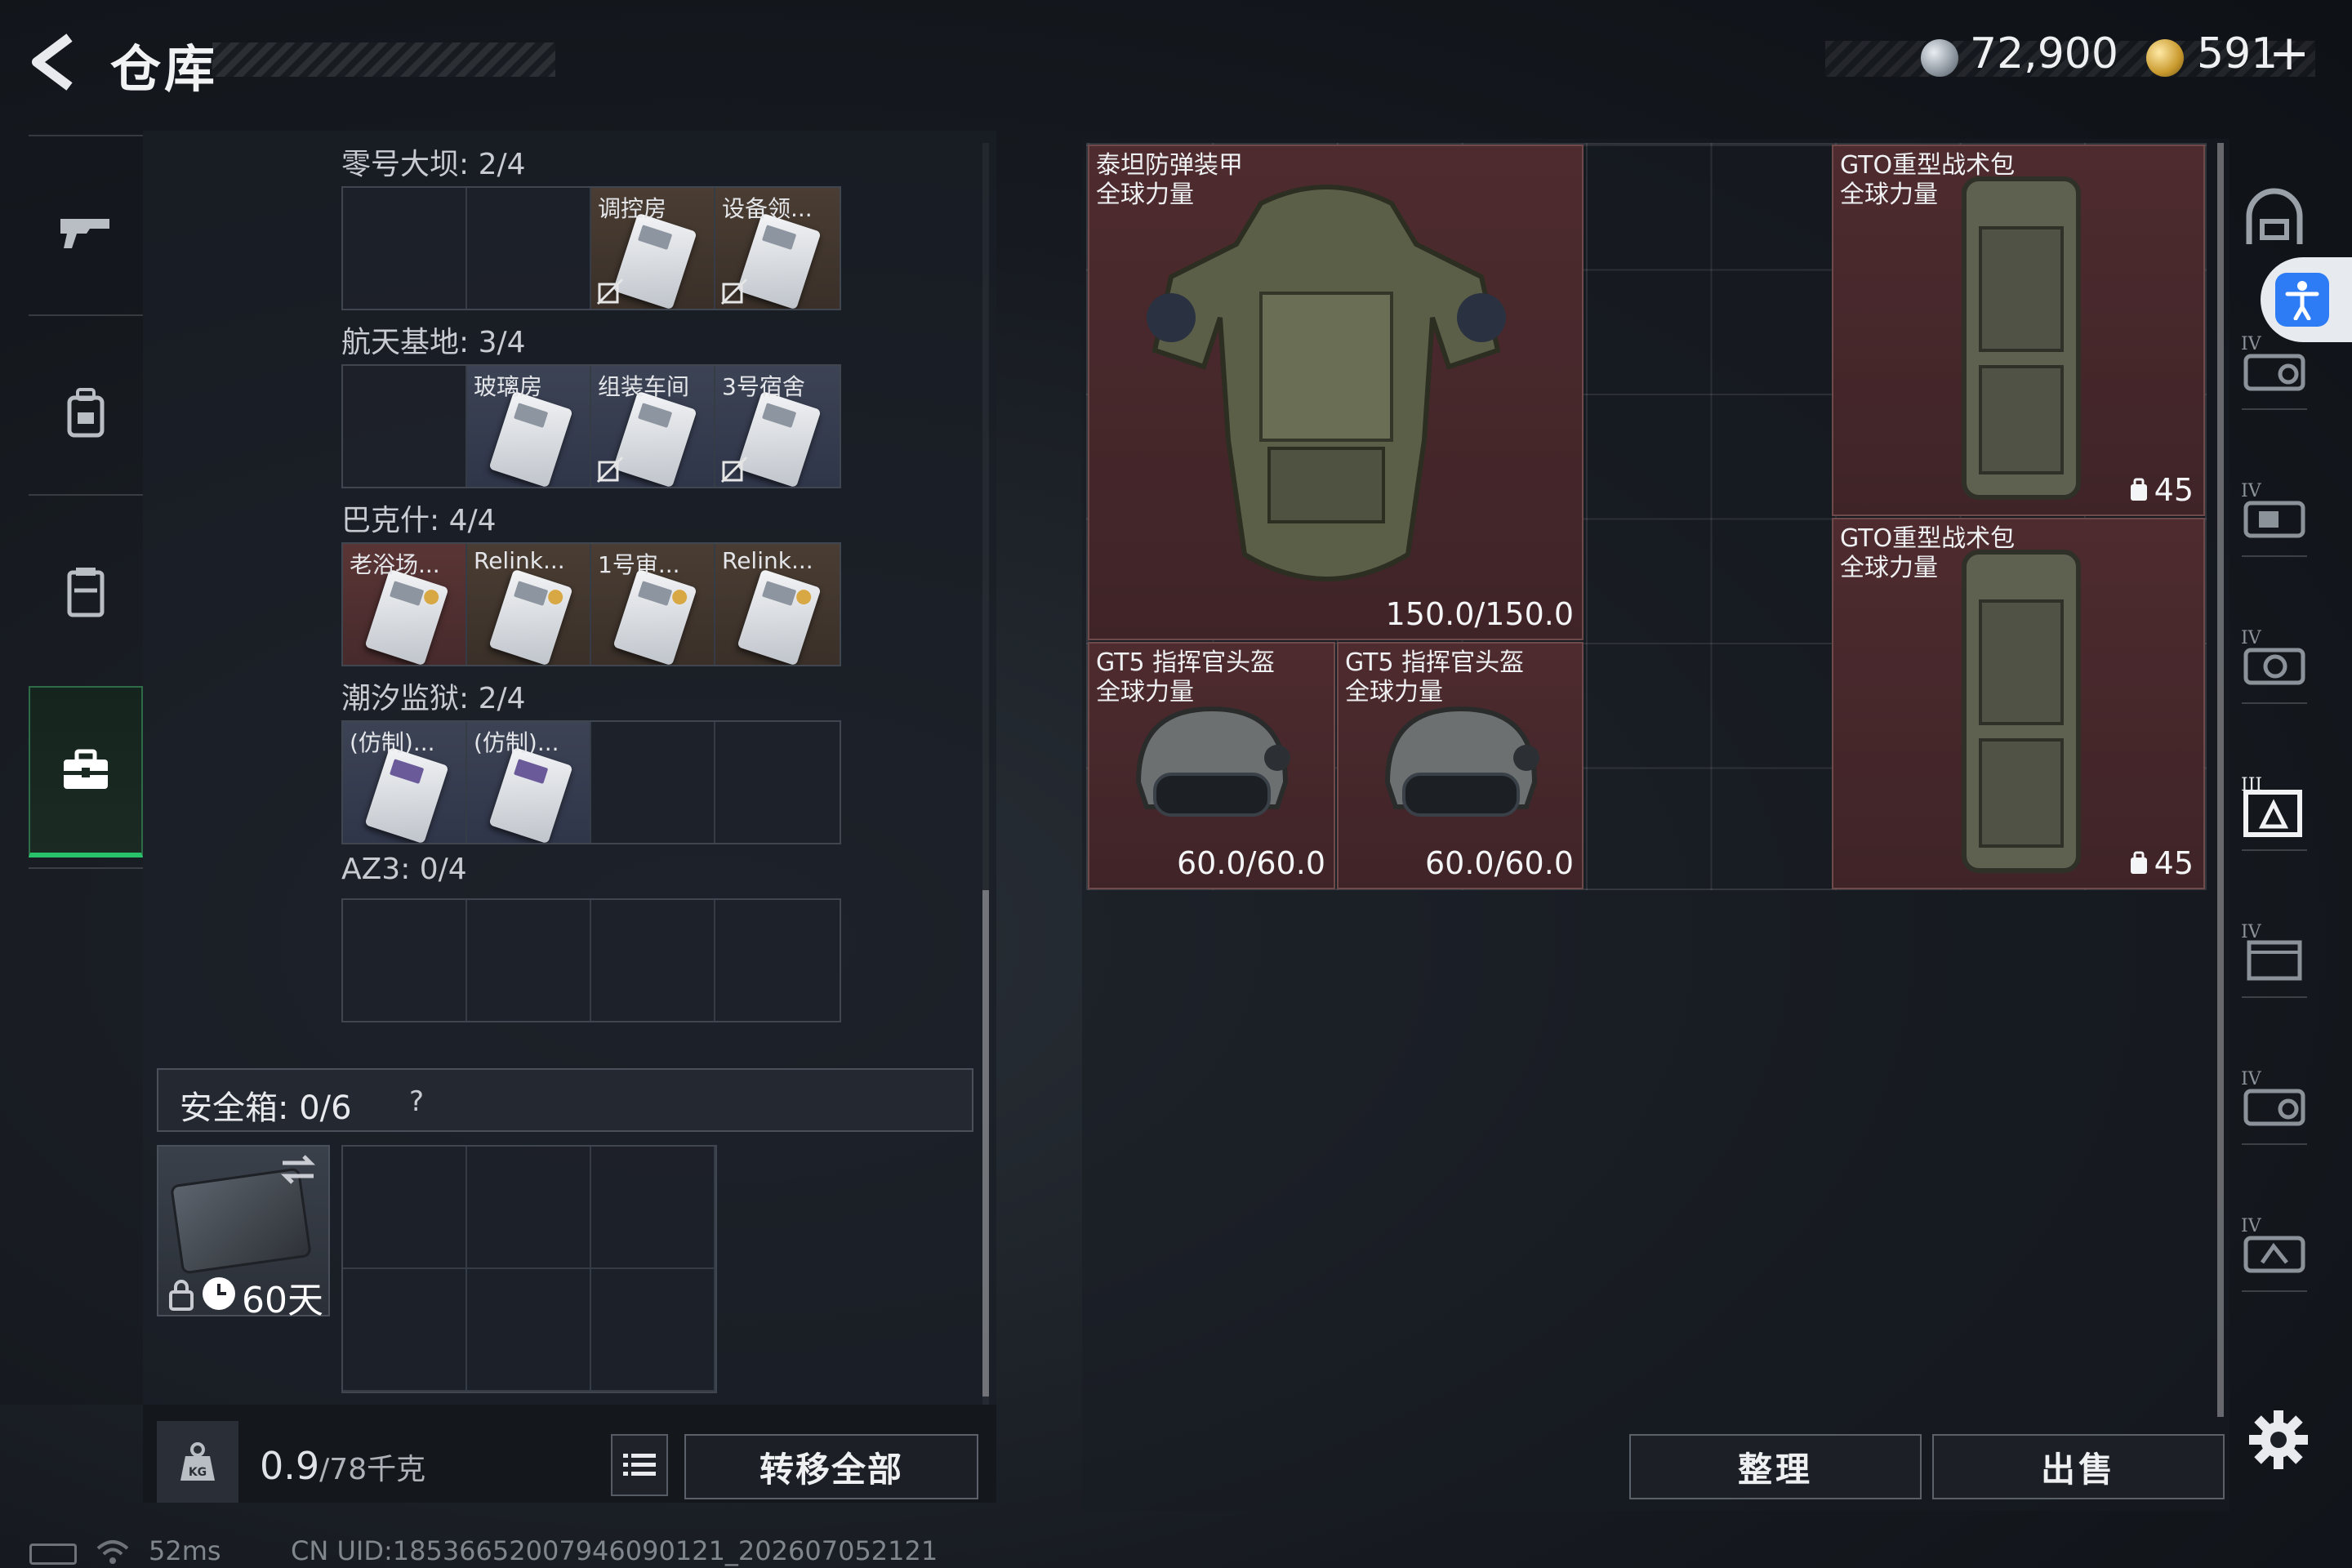 The height and width of the screenshot is (1568, 2352). I want to click on armor-tier-filter-icon: IV, so click(2274, 363).